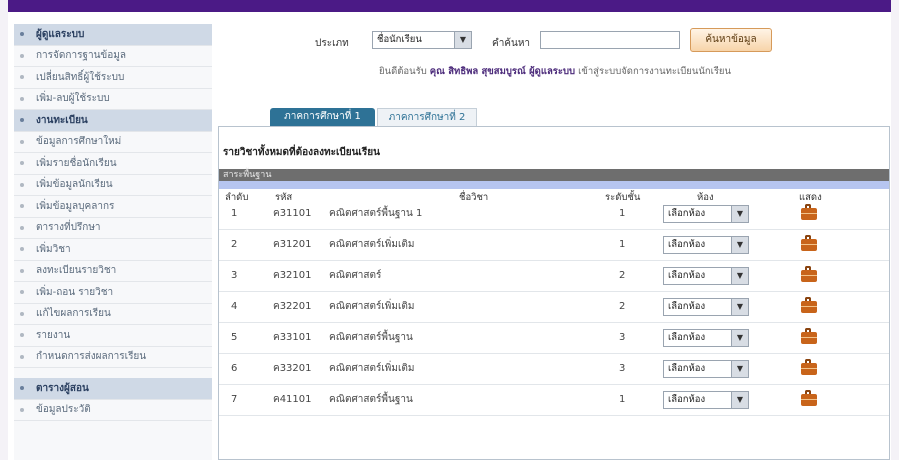 The image size is (899, 460). Describe the element at coordinates (73, 314) in the screenshot. I see `sidebar-item-label: แก้ไขผลการเรียน` at that location.